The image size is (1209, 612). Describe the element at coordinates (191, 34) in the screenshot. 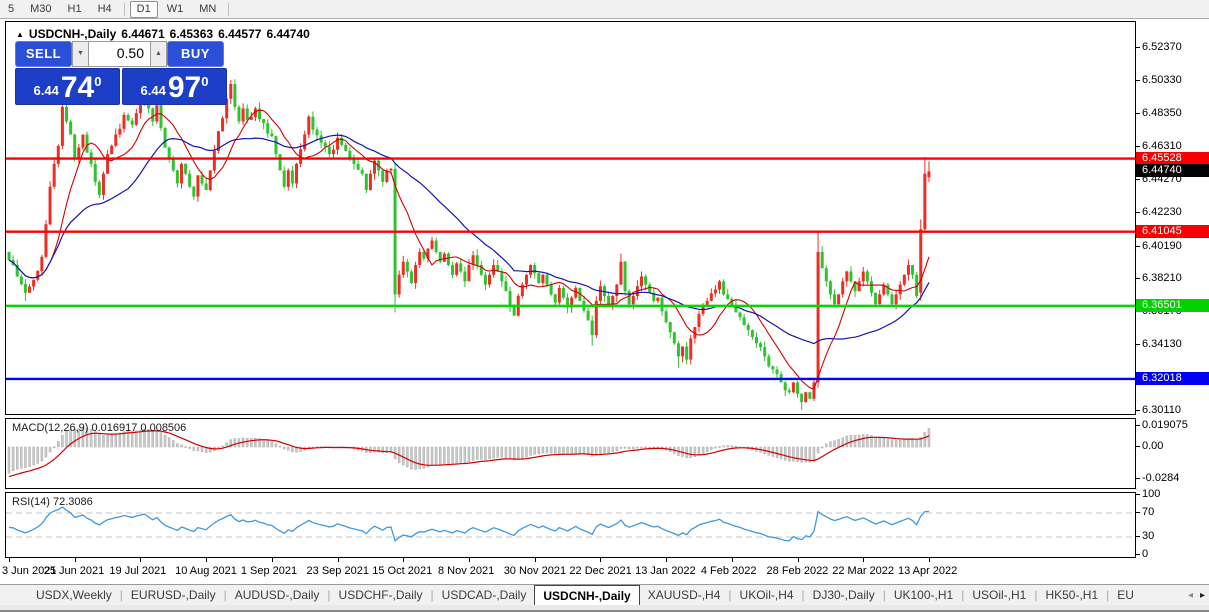

I see `ohlc-high-value: 6.45363` at that location.